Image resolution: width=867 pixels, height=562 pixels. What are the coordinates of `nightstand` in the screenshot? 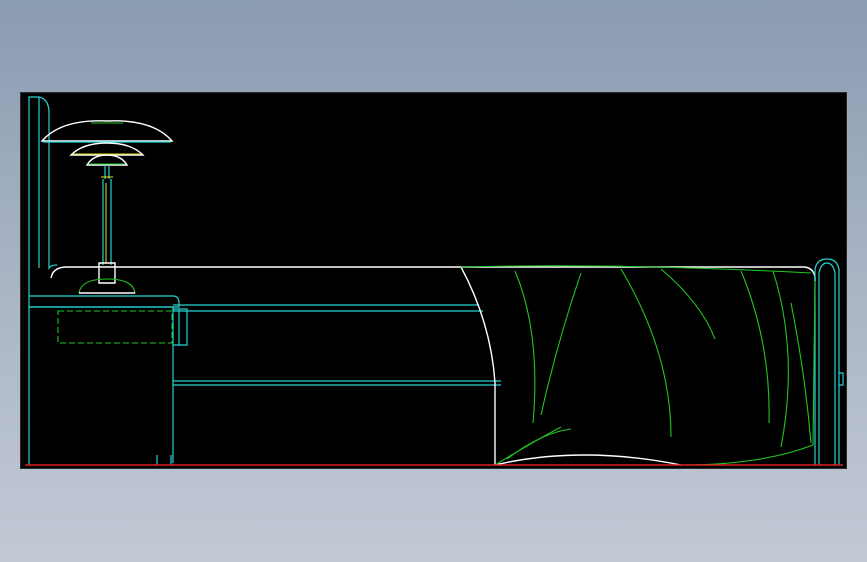 It's located at (108, 380).